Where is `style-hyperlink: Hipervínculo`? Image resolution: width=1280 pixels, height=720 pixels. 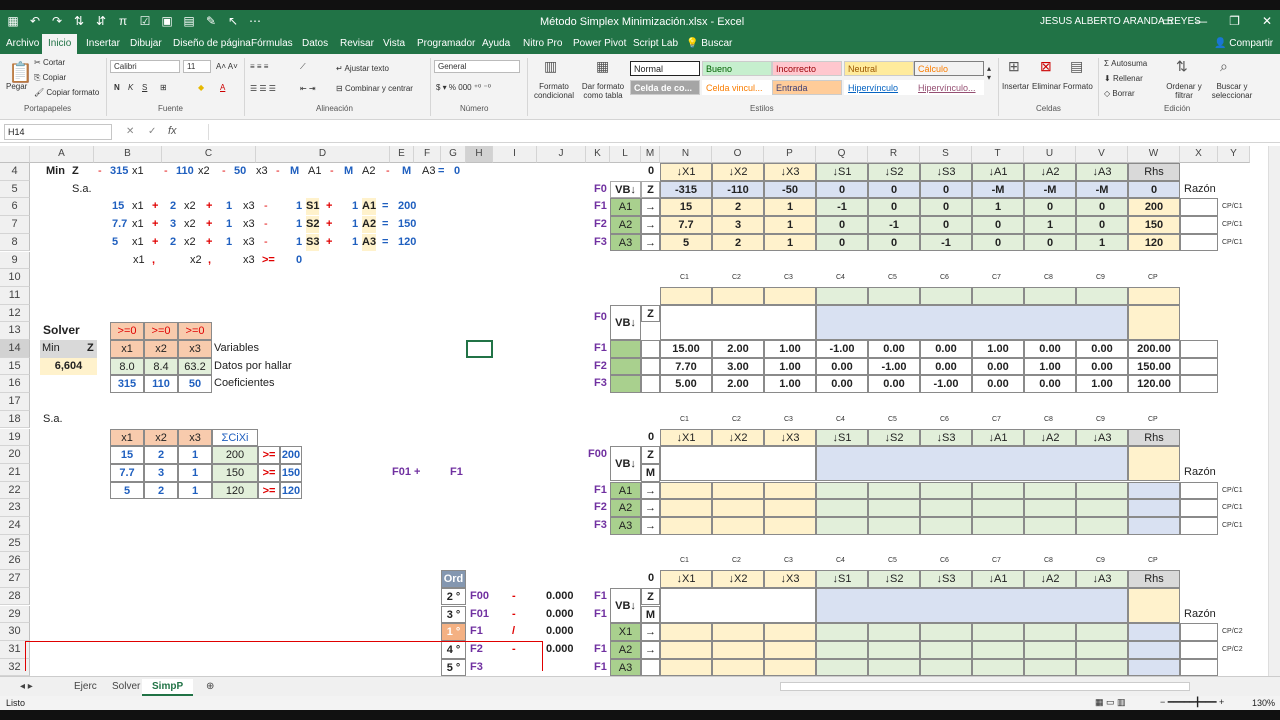 style-hyperlink: Hipervínculo is located at coordinates (879, 87).